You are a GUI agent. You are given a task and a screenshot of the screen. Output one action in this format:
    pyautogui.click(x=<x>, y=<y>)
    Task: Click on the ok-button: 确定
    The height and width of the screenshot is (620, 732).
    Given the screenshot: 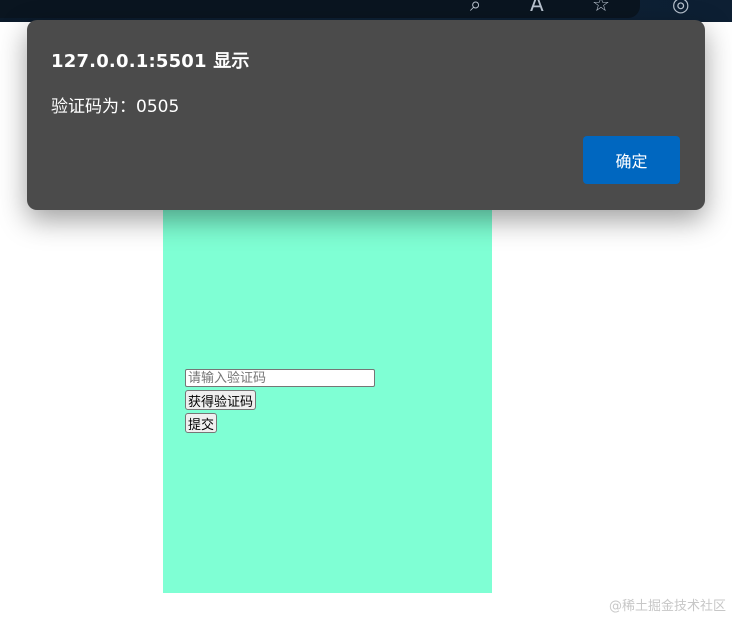 What is the action you would take?
    pyautogui.click(x=631, y=160)
    